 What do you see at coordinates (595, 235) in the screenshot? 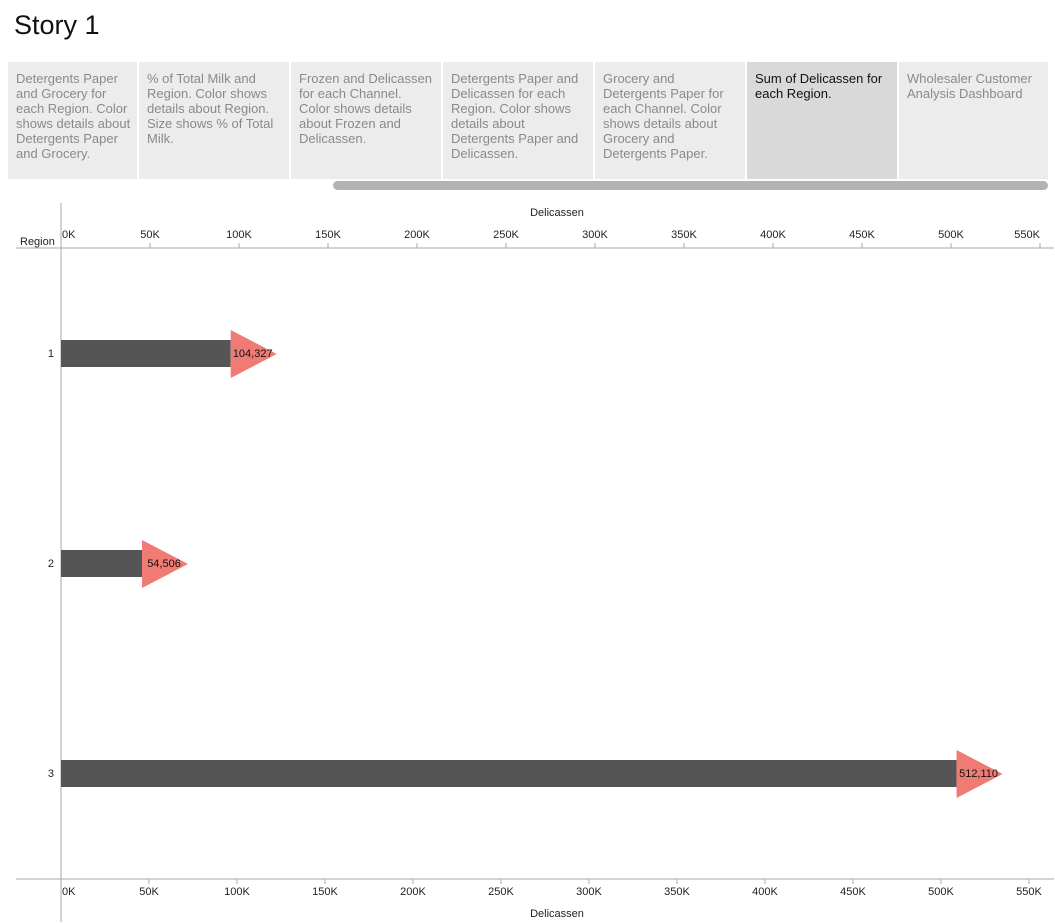
I see `top-tick-label: 300K` at bounding box center [595, 235].